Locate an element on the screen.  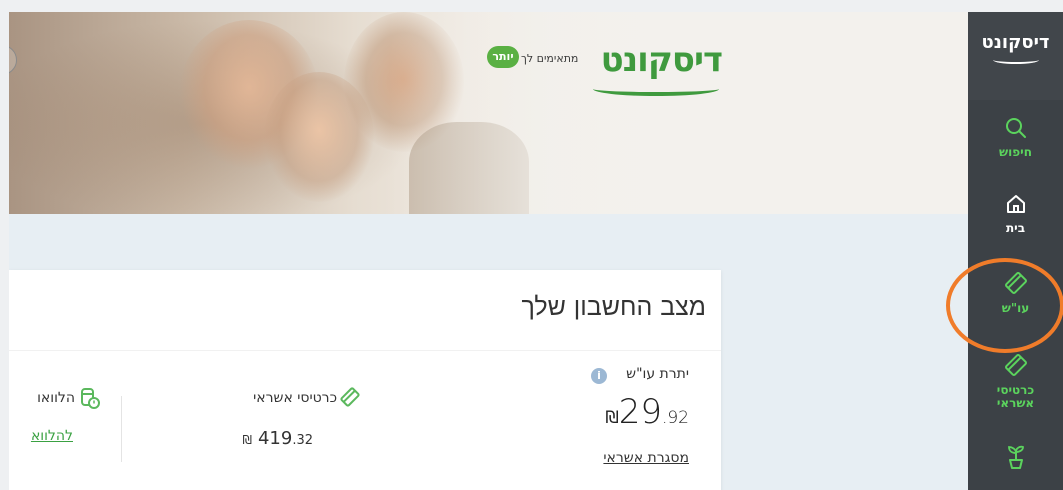
credit-cards-currency: ₪ is located at coordinates (247, 440).